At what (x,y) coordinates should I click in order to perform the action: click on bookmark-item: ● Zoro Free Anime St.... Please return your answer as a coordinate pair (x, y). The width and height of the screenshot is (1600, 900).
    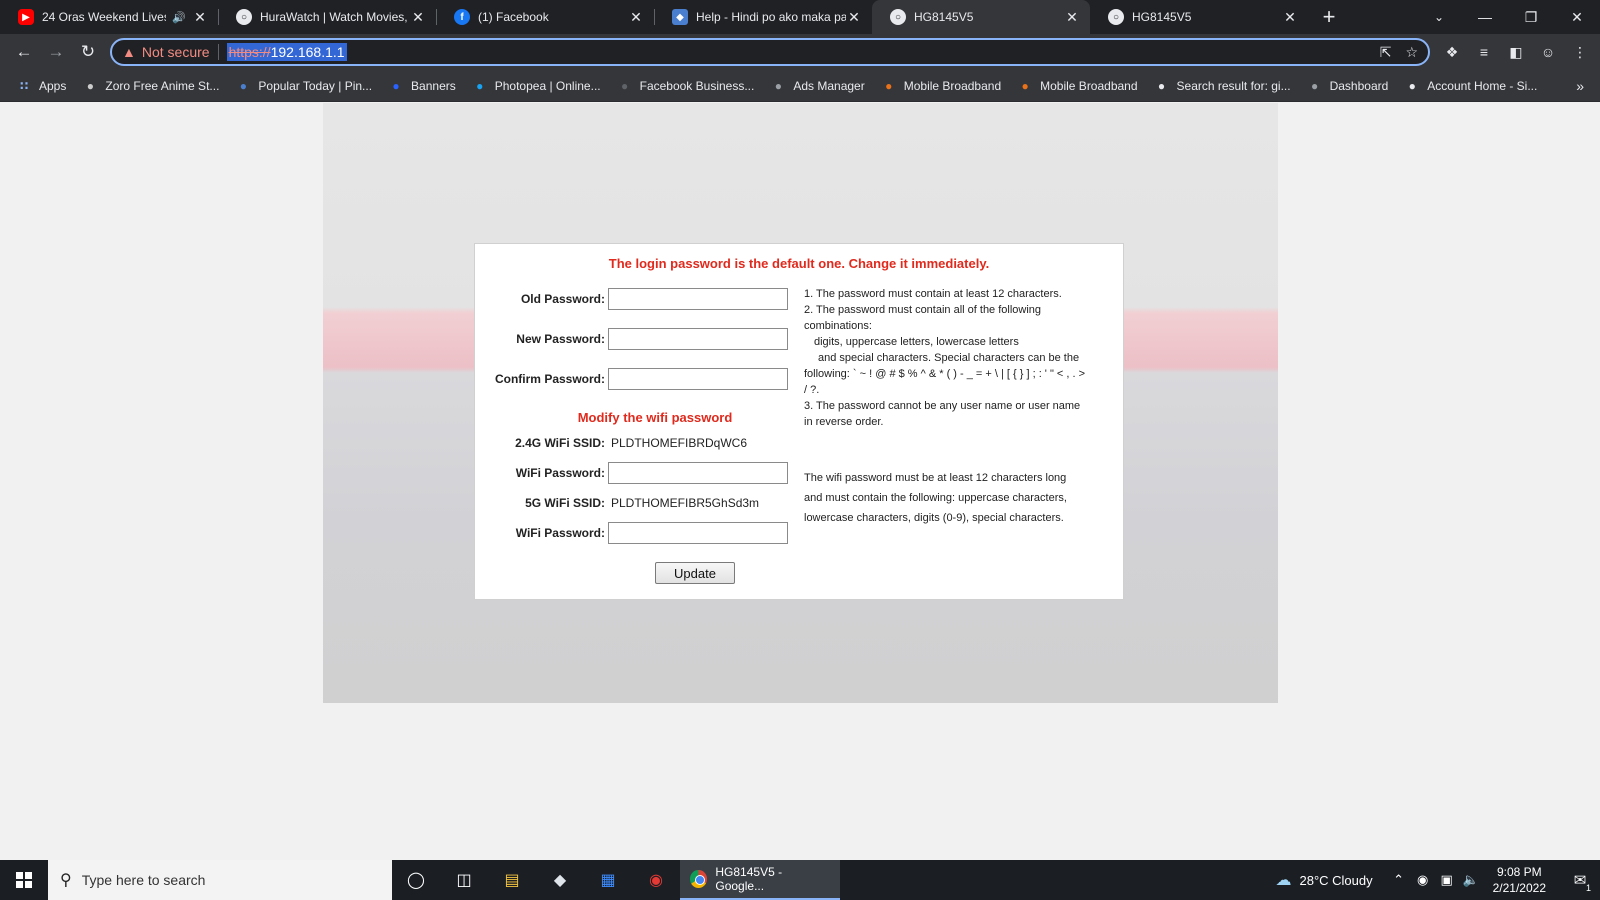
    Looking at the image, I should click on (150, 86).